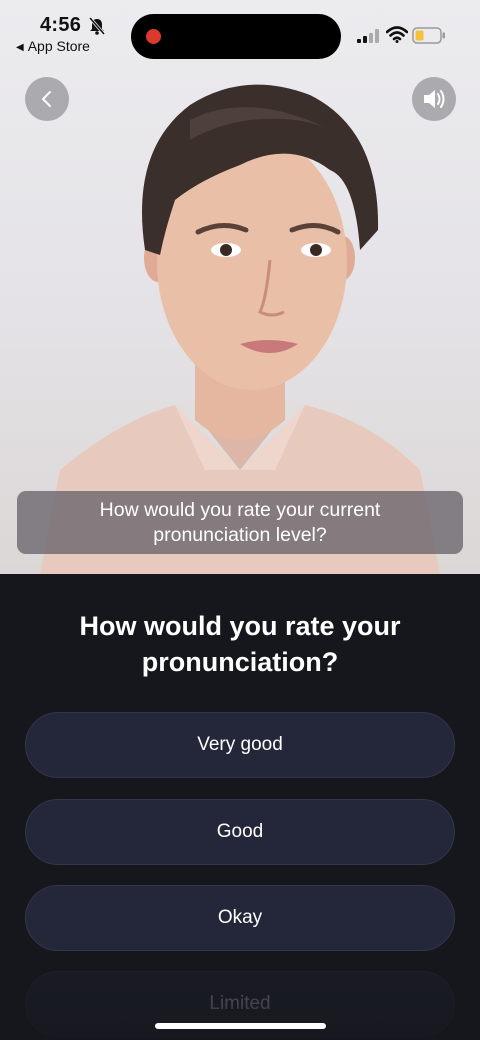 The image size is (480, 1040). Describe the element at coordinates (58, 46) in the screenshot. I see `back-app-label: App Store` at that location.